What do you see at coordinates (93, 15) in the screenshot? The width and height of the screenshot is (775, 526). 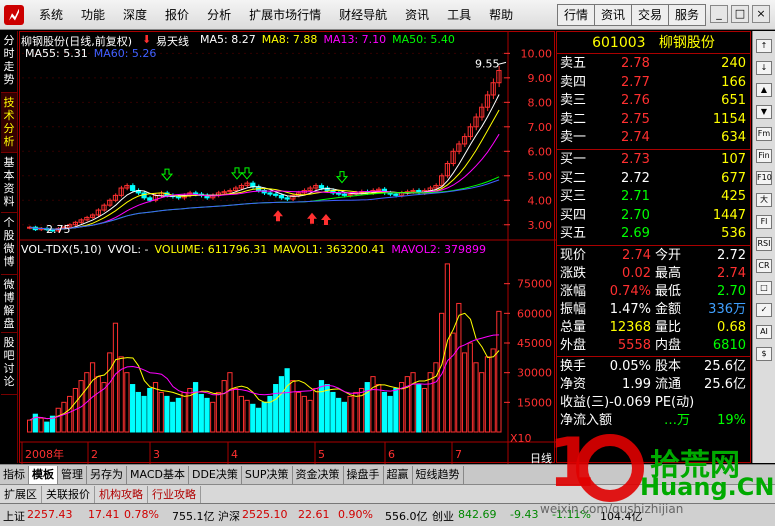 I see `menu-item-1: 功能` at bounding box center [93, 15].